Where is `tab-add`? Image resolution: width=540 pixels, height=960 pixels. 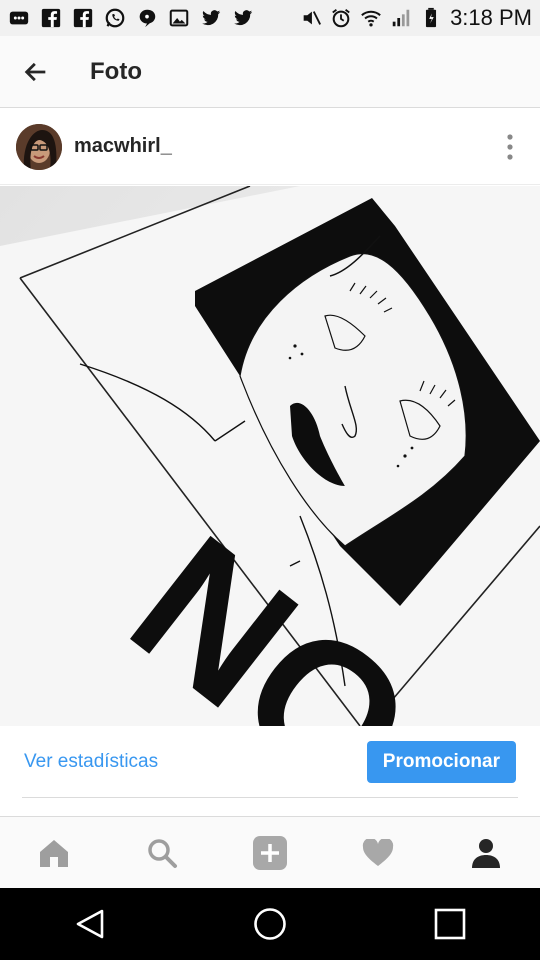
tab-add is located at coordinates (270, 853).